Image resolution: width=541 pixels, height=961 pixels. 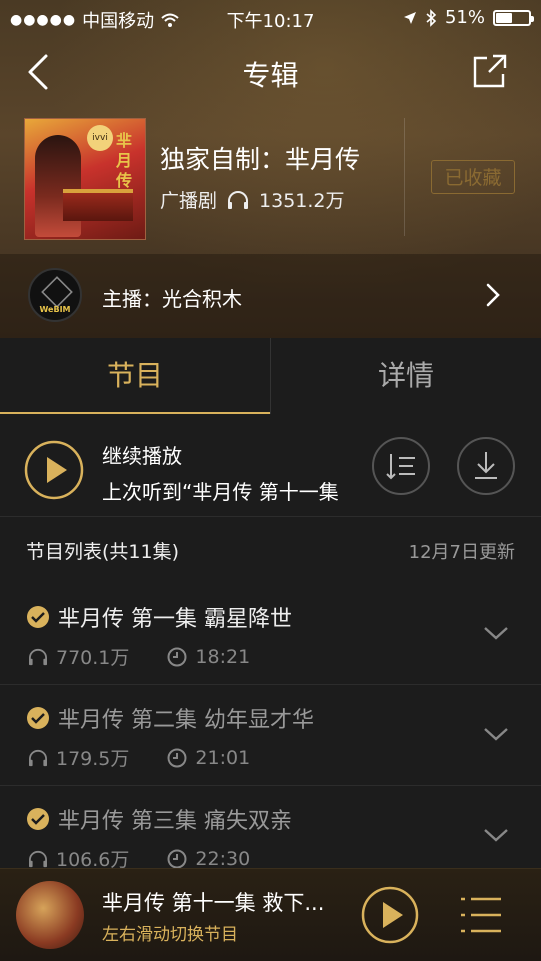 I want to click on share-icon, so click(x=490, y=71).